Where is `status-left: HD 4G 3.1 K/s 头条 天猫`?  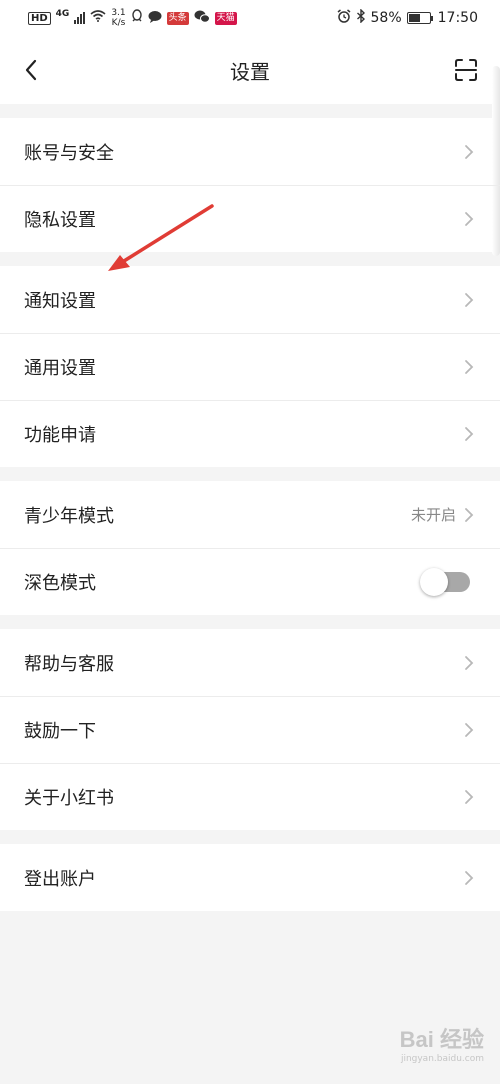 status-left: HD 4G 3.1 K/s 头条 天猫 is located at coordinates (132, 18).